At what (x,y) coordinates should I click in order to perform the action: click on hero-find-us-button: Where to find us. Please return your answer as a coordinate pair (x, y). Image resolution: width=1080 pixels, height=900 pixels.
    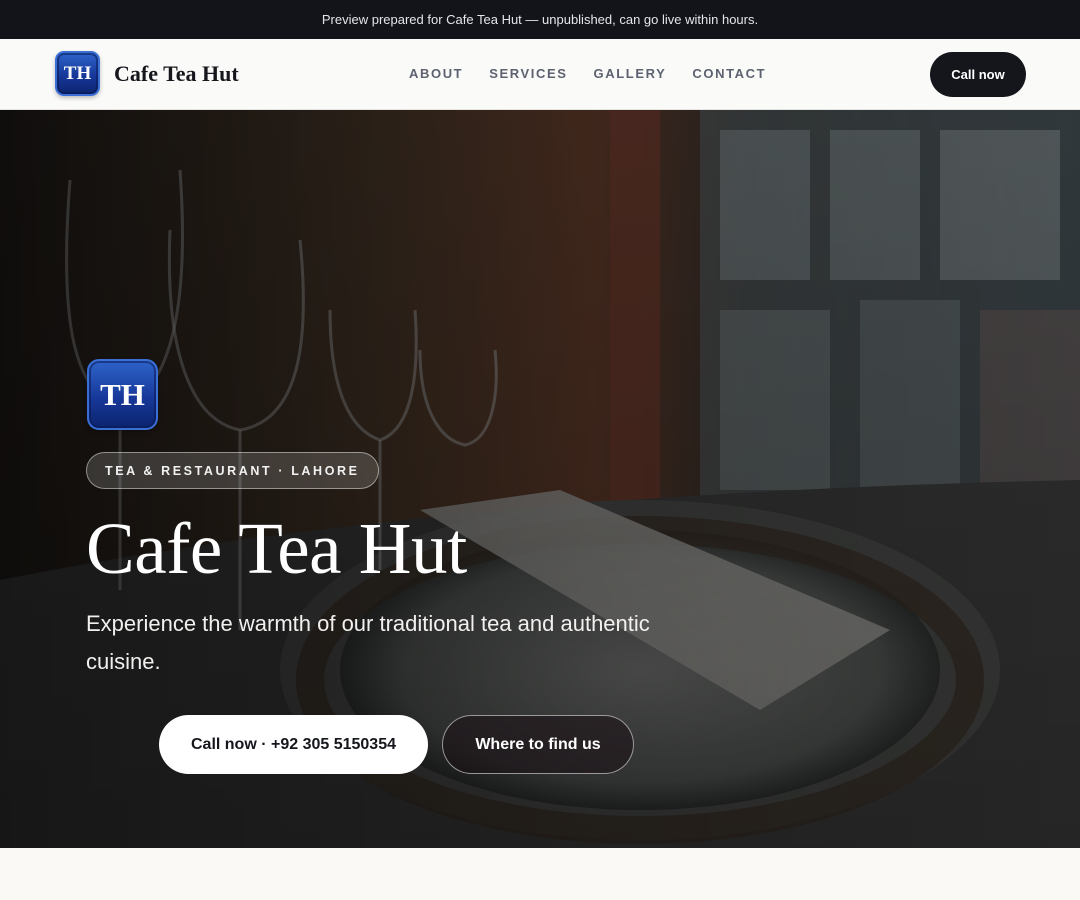
    Looking at the image, I should click on (538, 744).